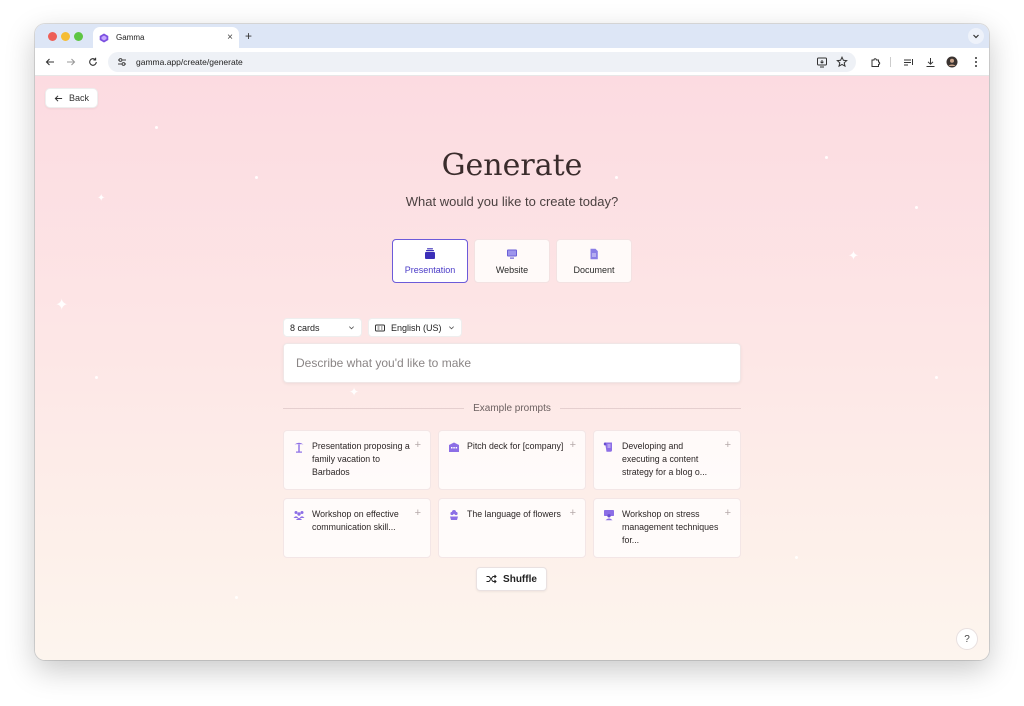 Image resolution: width=1024 pixels, height=706 pixels. I want to click on page-subtitle: What would you like to create today?, so click(512, 201).